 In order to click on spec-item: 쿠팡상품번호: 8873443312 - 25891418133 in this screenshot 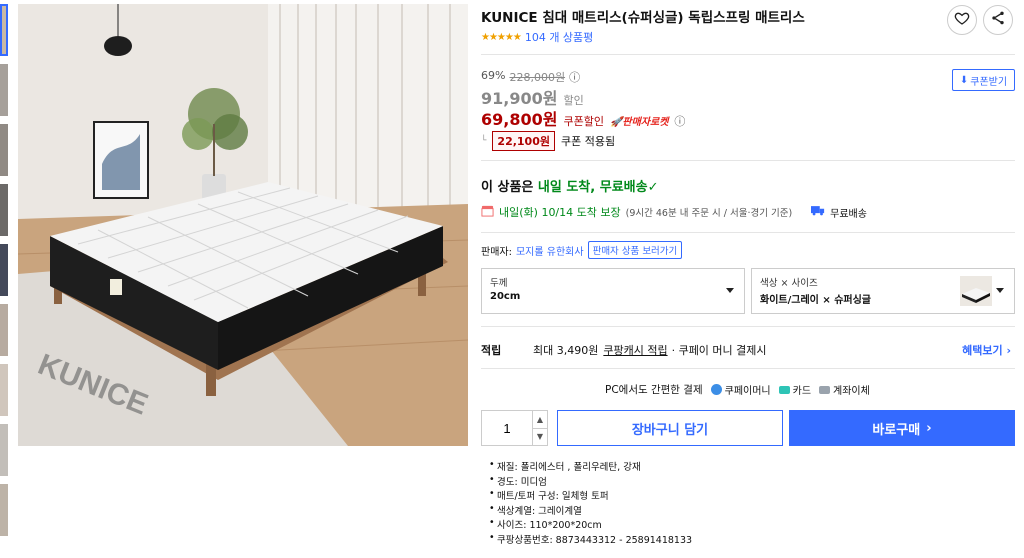, I will do `click(590, 539)`.